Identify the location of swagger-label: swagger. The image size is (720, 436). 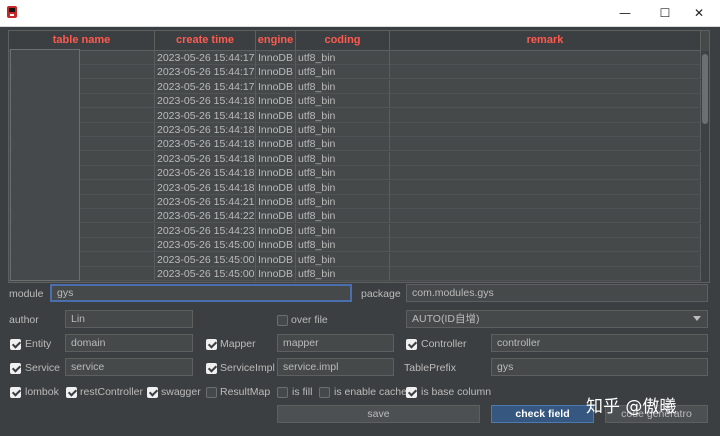
(181, 392).